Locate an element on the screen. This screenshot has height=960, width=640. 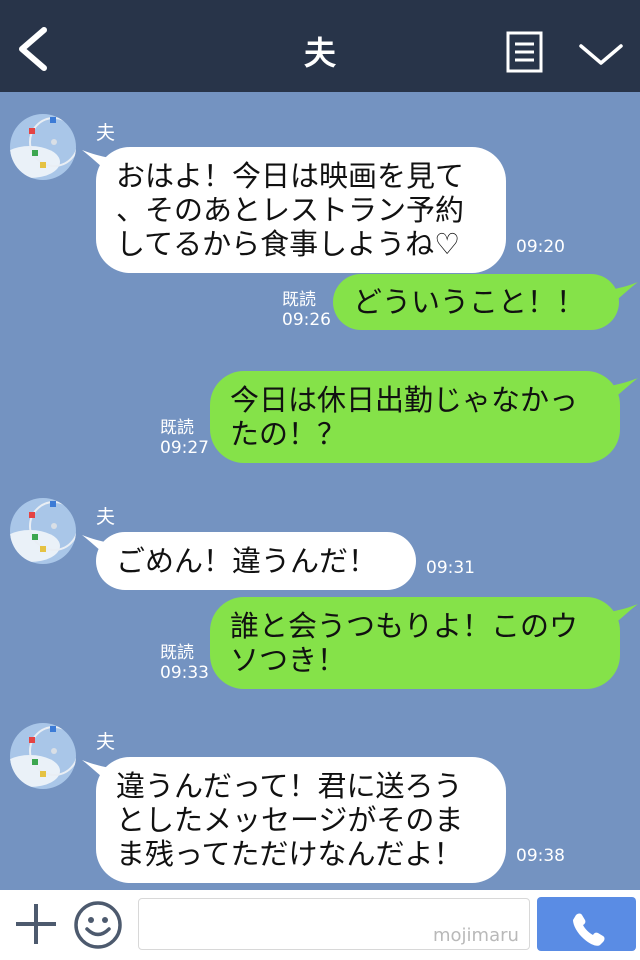
chat-header: 夫 is located at coordinates (320, 46).